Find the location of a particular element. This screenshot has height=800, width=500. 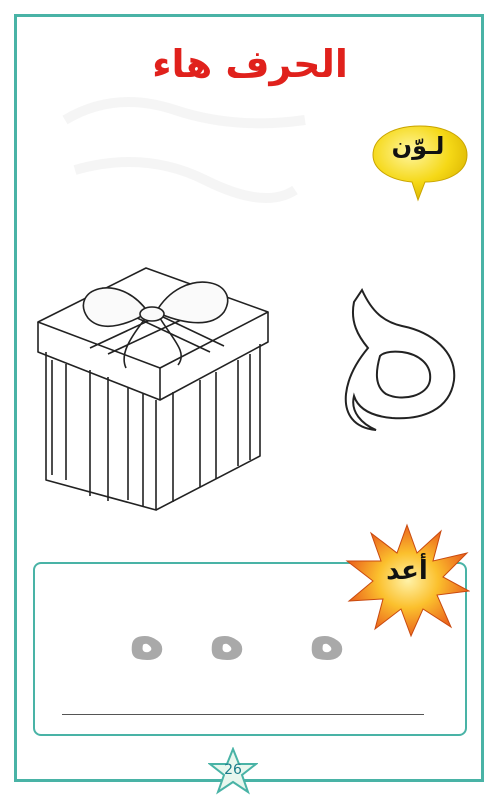

faint-watermark-decoration is located at coordinates (184, 150).